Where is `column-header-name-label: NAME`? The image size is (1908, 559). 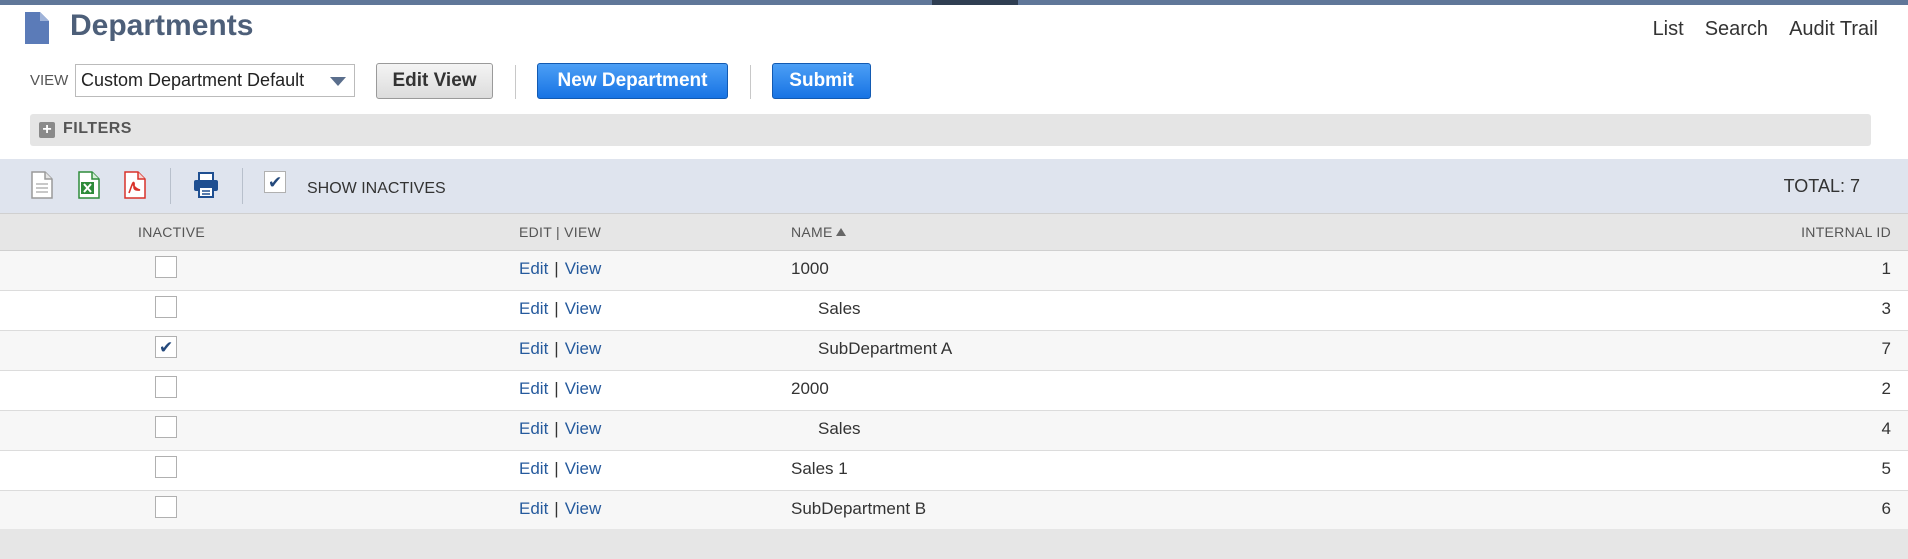 column-header-name-label: NAME is located at coordinates (812, 232).